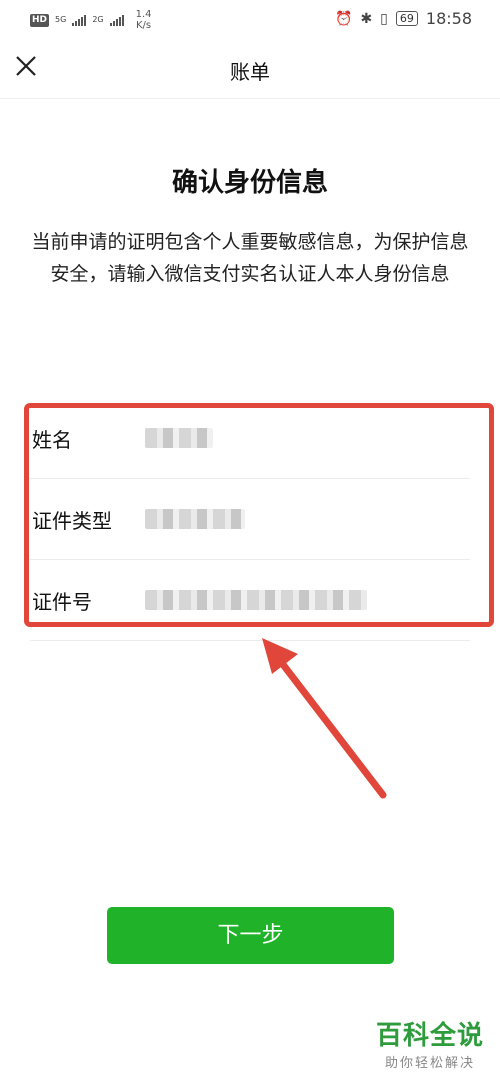 The width and height of the screenshot is (500, 1083). I want to click on alarm-icon: ⏰, so click(344, 18).